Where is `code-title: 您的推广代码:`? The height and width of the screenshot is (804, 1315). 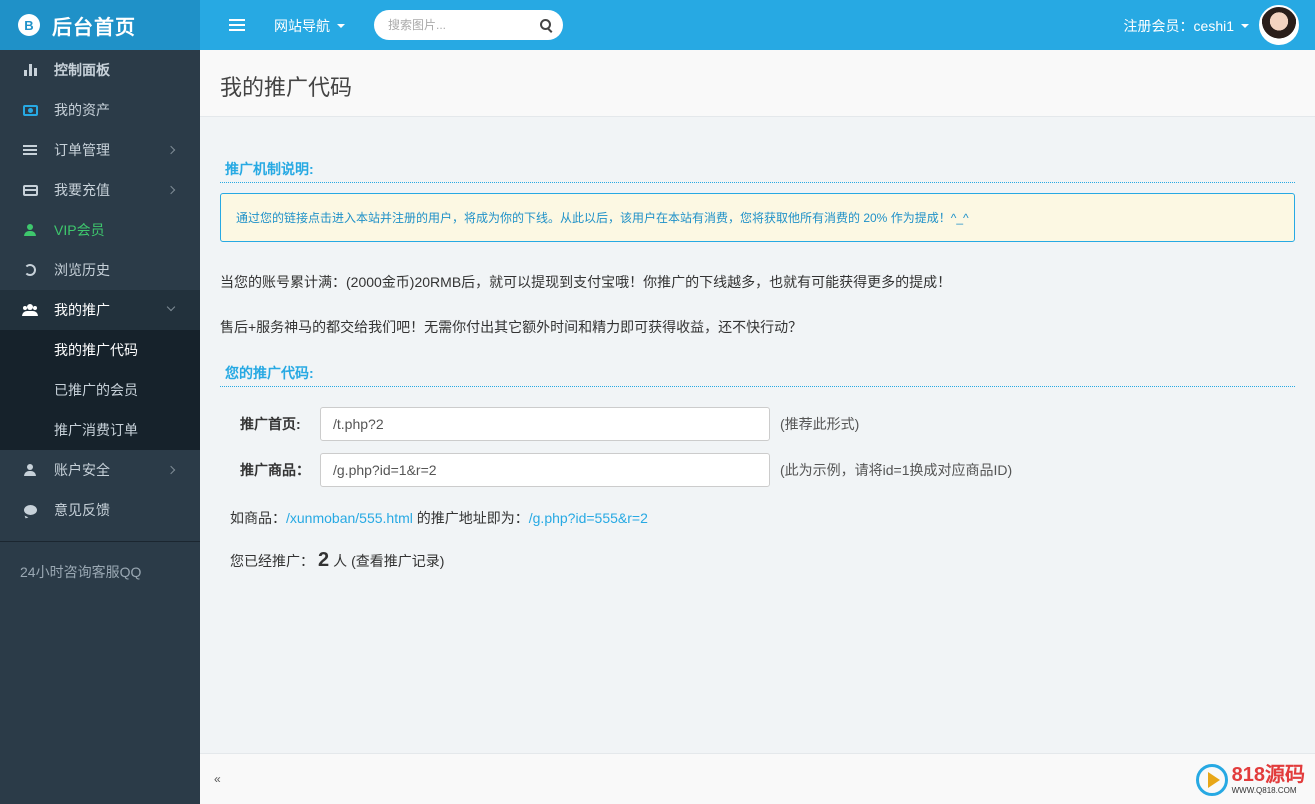
code-title: 您的推广代码: is located at coordinates (269, 373).